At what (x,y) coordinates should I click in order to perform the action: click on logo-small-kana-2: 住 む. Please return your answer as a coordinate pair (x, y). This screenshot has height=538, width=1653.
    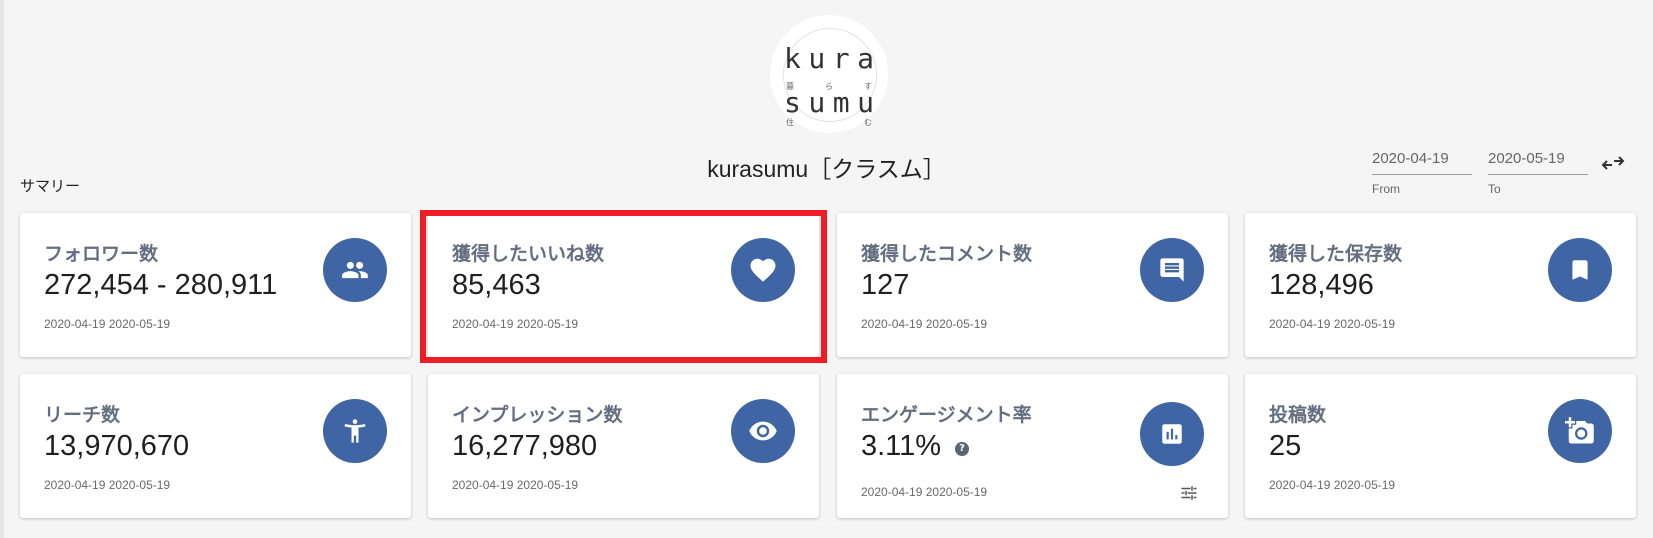
    Looking at the image, I should click on (829, 122).